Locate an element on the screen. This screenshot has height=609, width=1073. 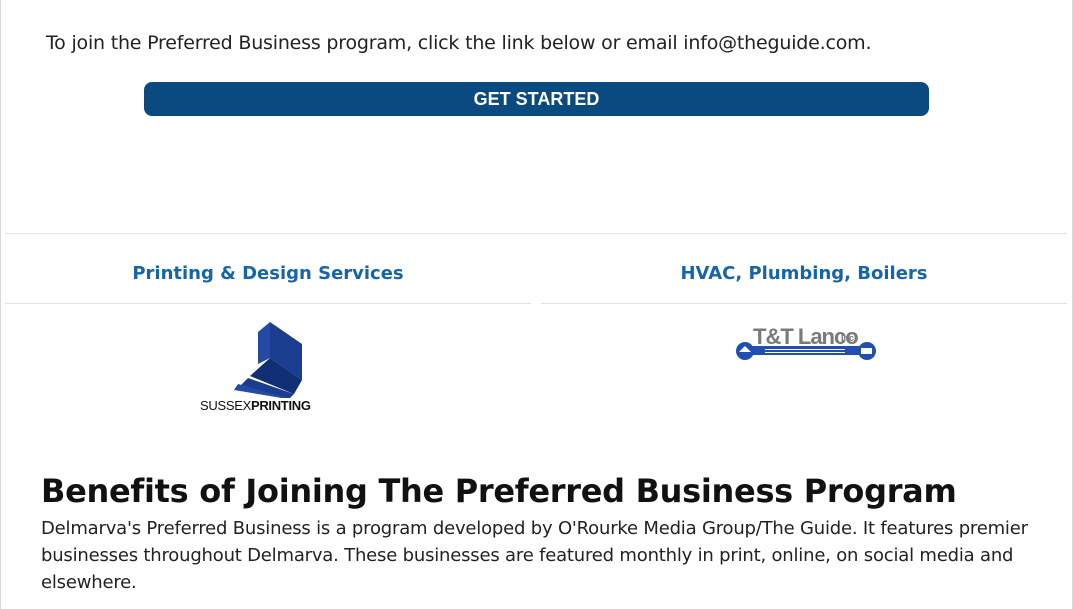
sussex-printing-logo: SUSSEXPRINTING is located at coordinates (270, 367).